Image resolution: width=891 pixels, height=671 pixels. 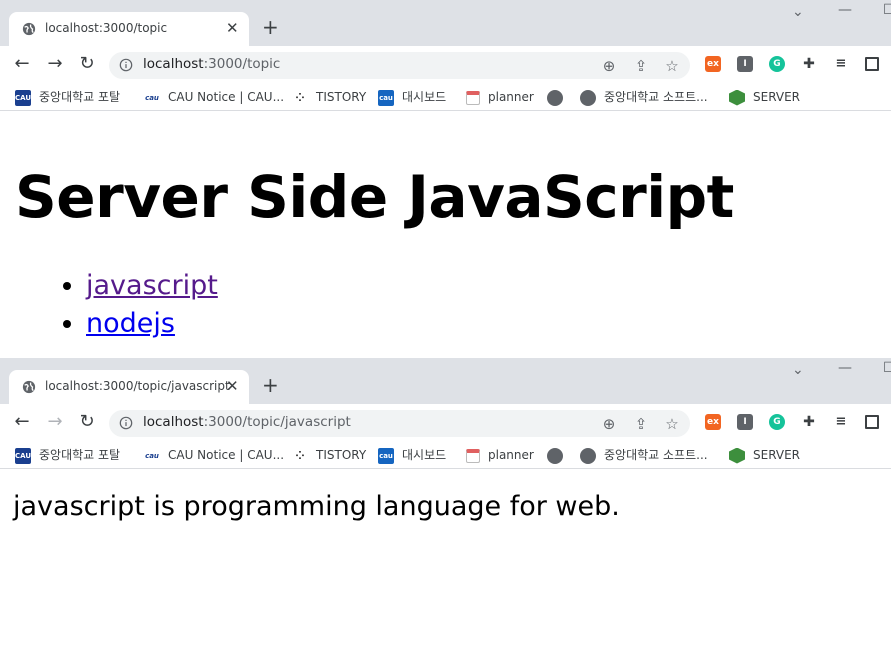 What do you see at coordinates (399, 423) in the screenshot?
I see `address-bar: localhost:3000/topic/javascript ⊕ ⇪ ☆` at bounding box center [399, 423].